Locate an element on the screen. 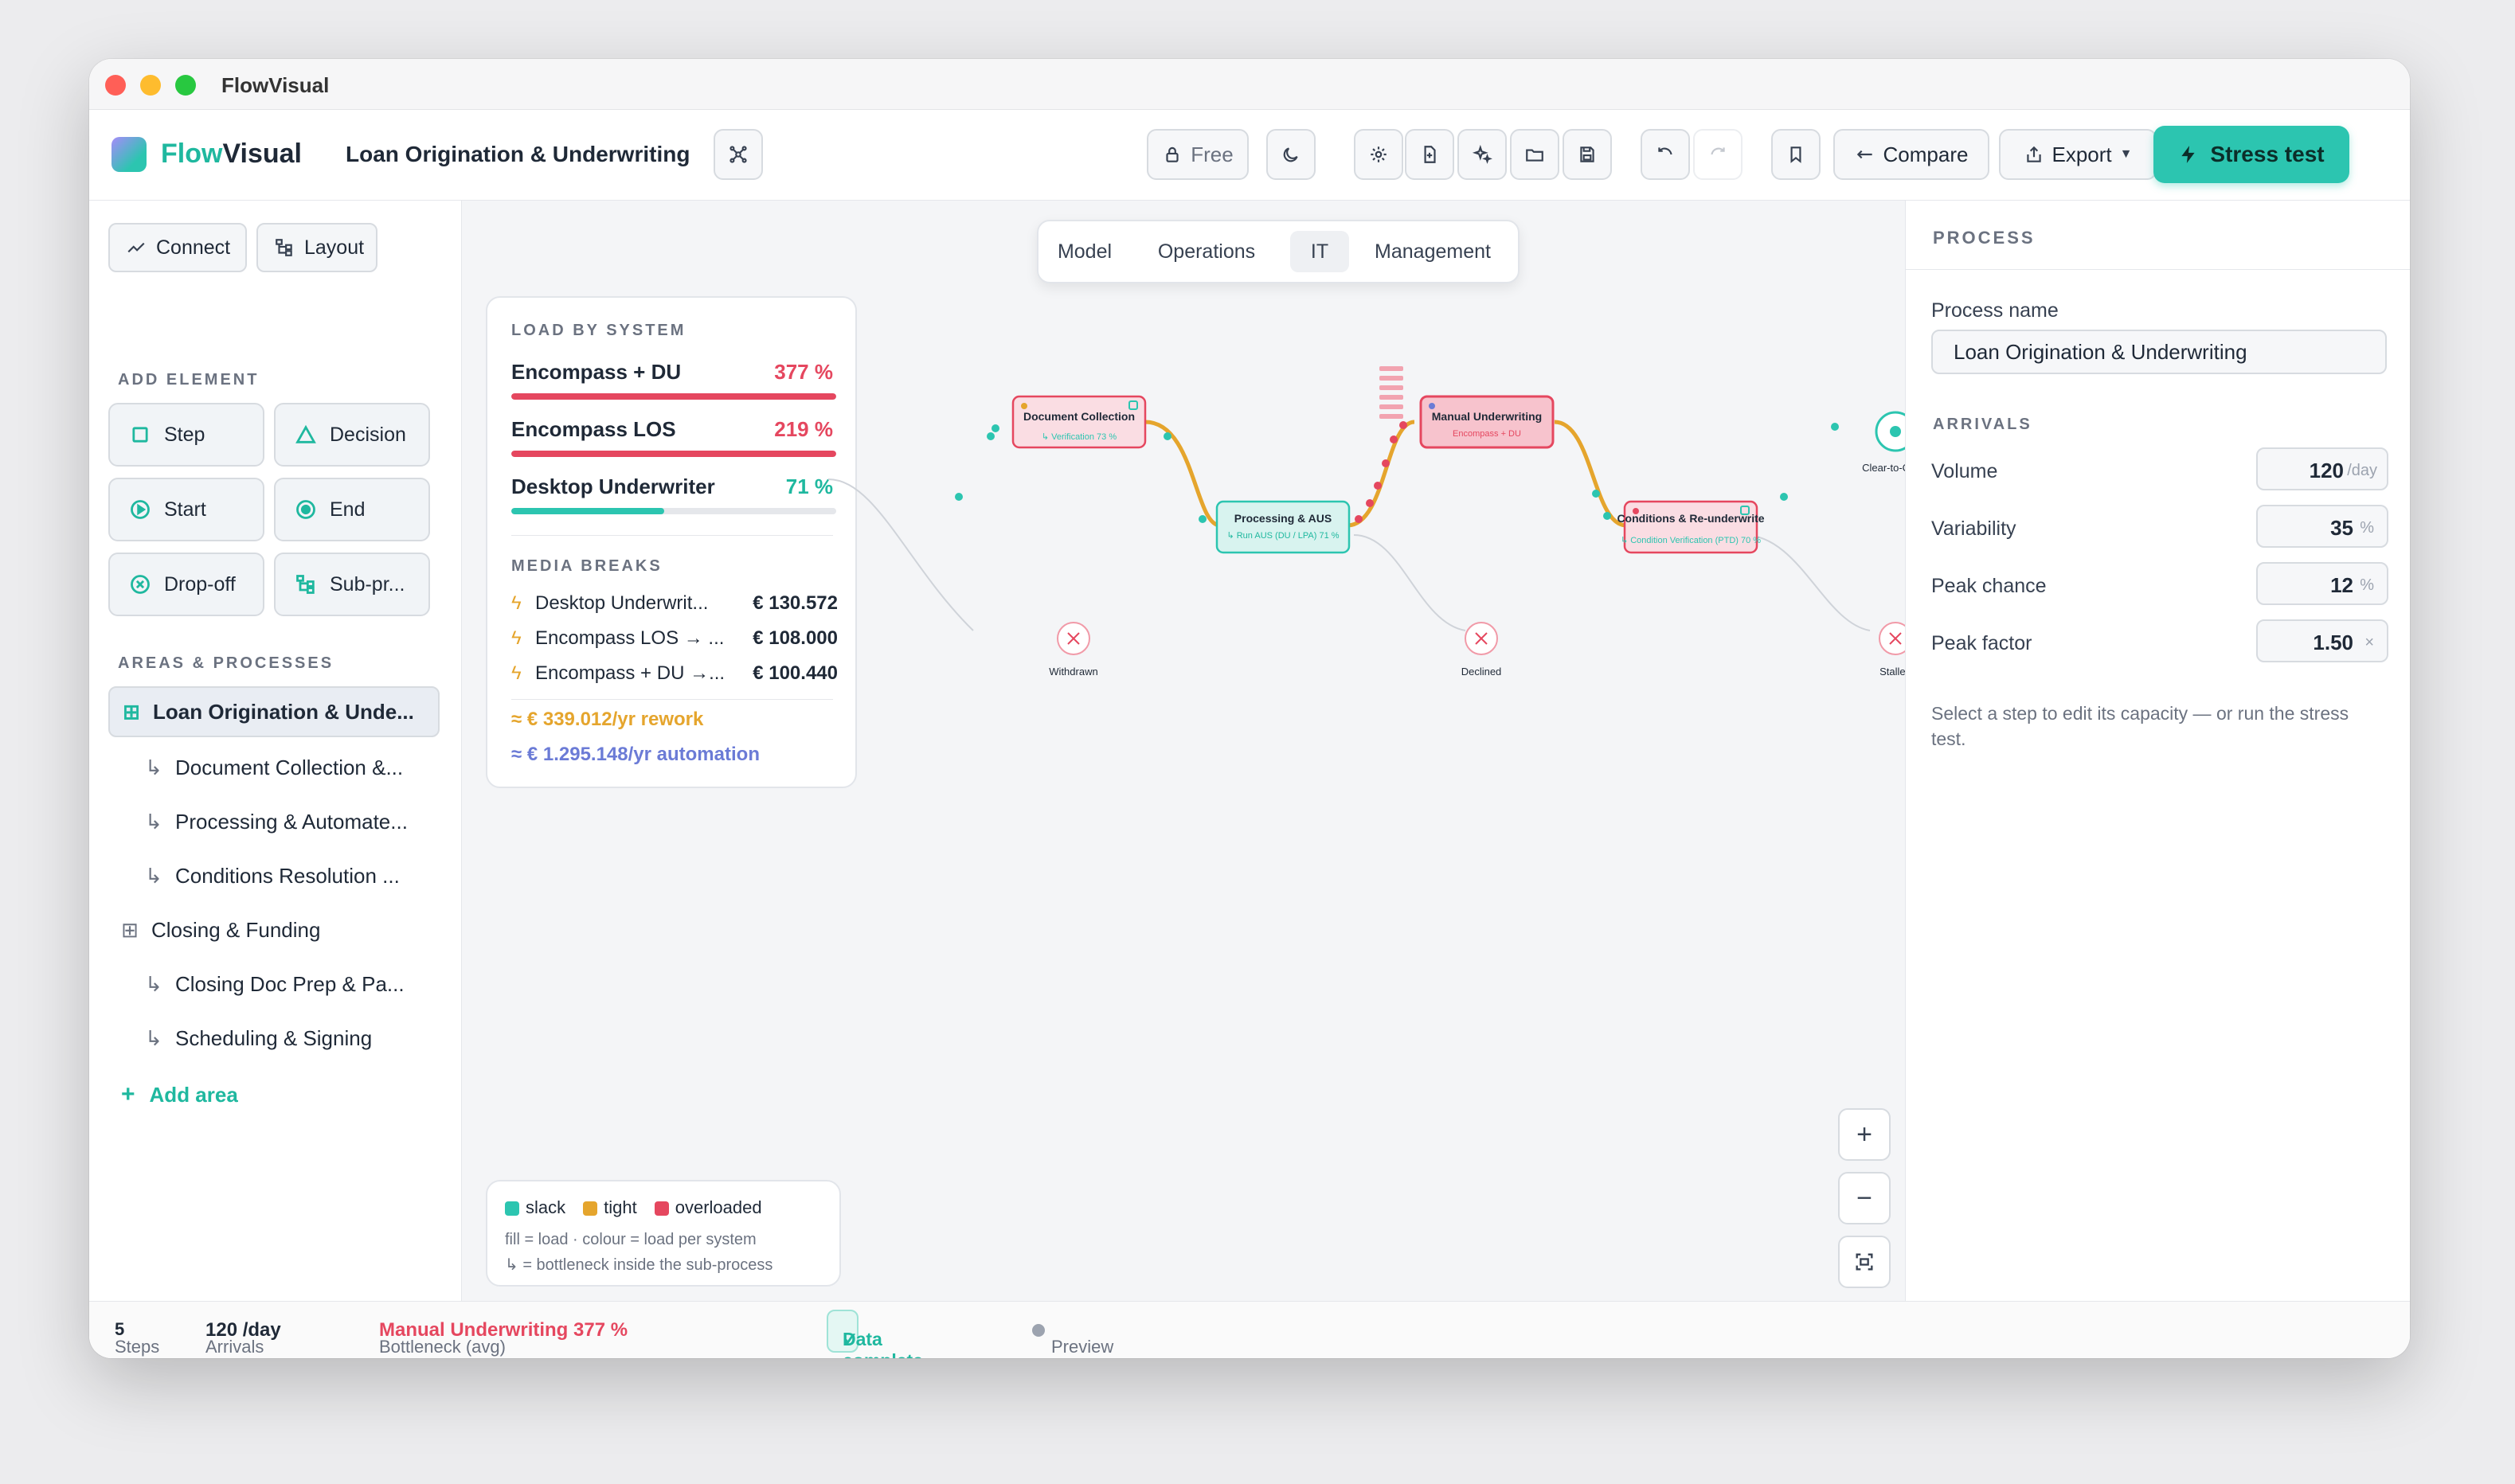 Image resolution: width=2515 pixels, height=1484 pixels. redo-button is located at coordinates (1718, 154).